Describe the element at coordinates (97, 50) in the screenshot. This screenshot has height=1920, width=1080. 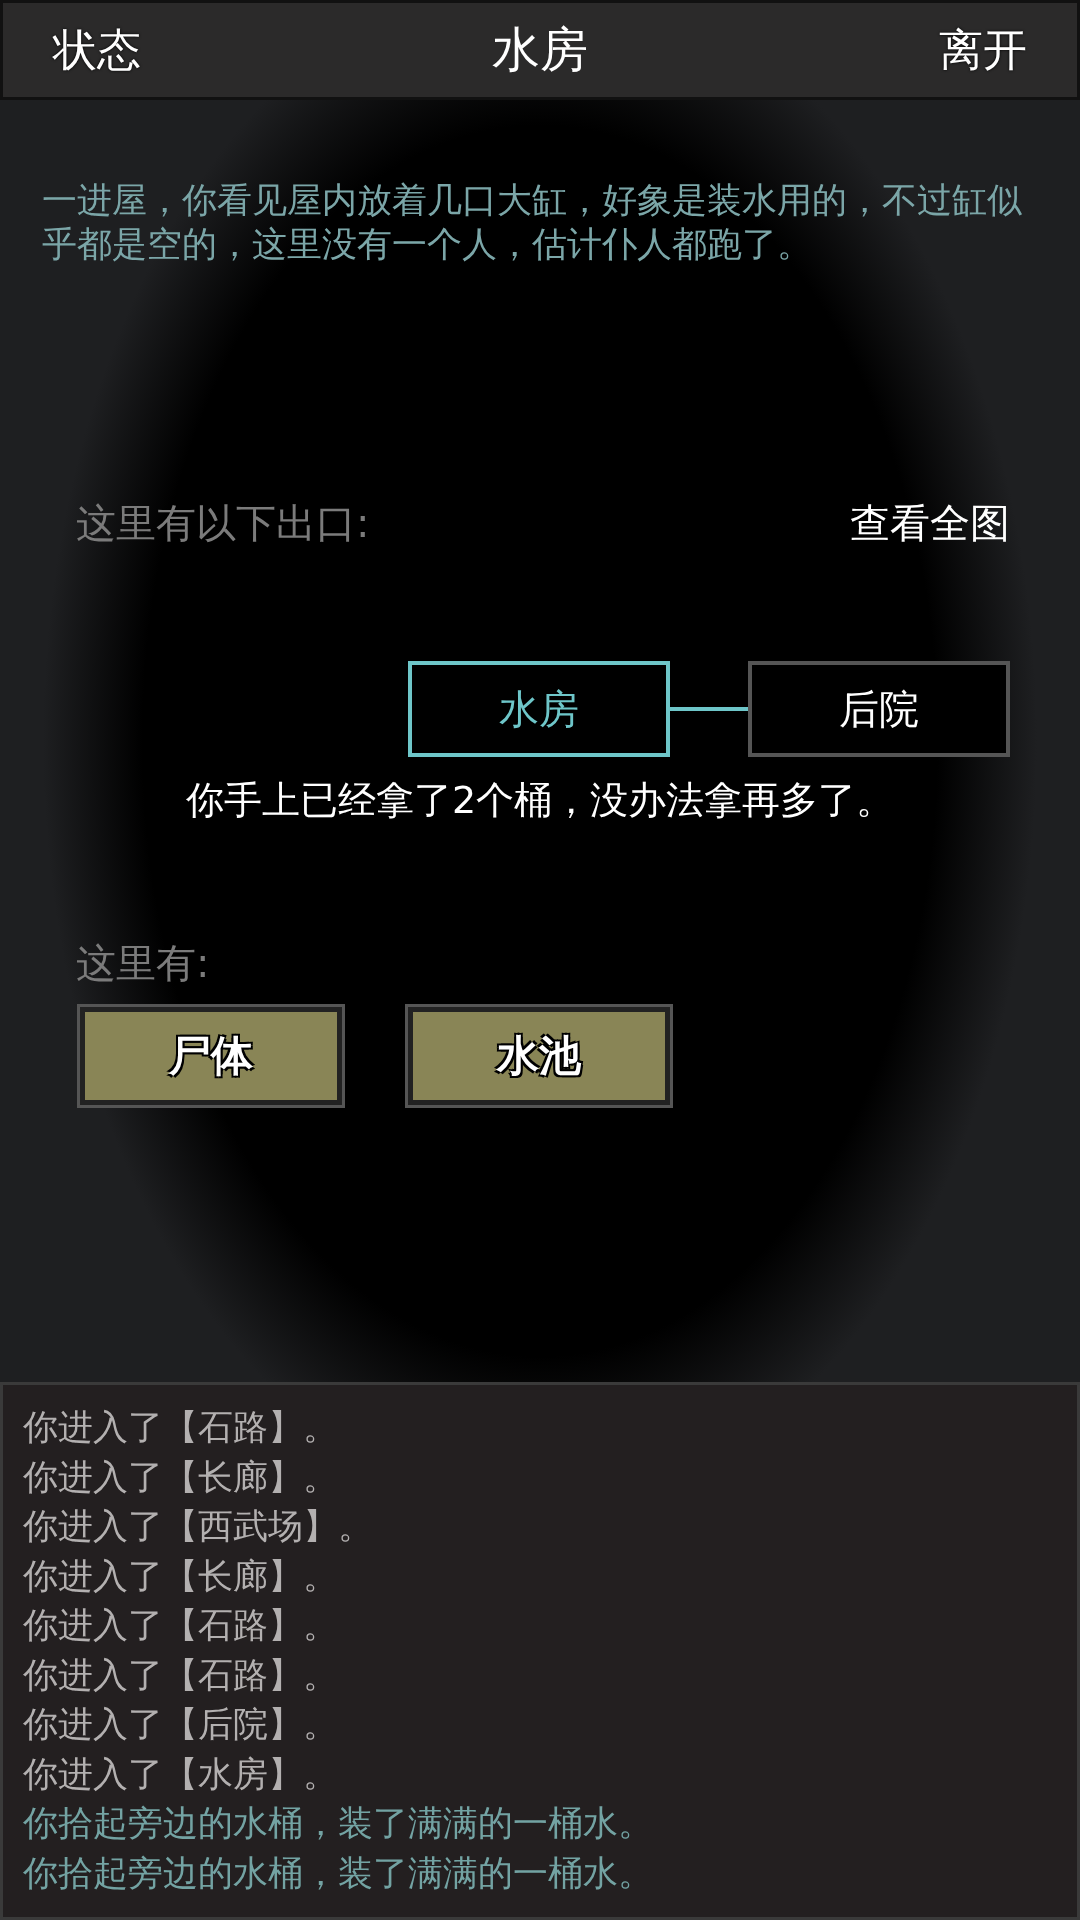
I see `status-button: 状态` at that location.